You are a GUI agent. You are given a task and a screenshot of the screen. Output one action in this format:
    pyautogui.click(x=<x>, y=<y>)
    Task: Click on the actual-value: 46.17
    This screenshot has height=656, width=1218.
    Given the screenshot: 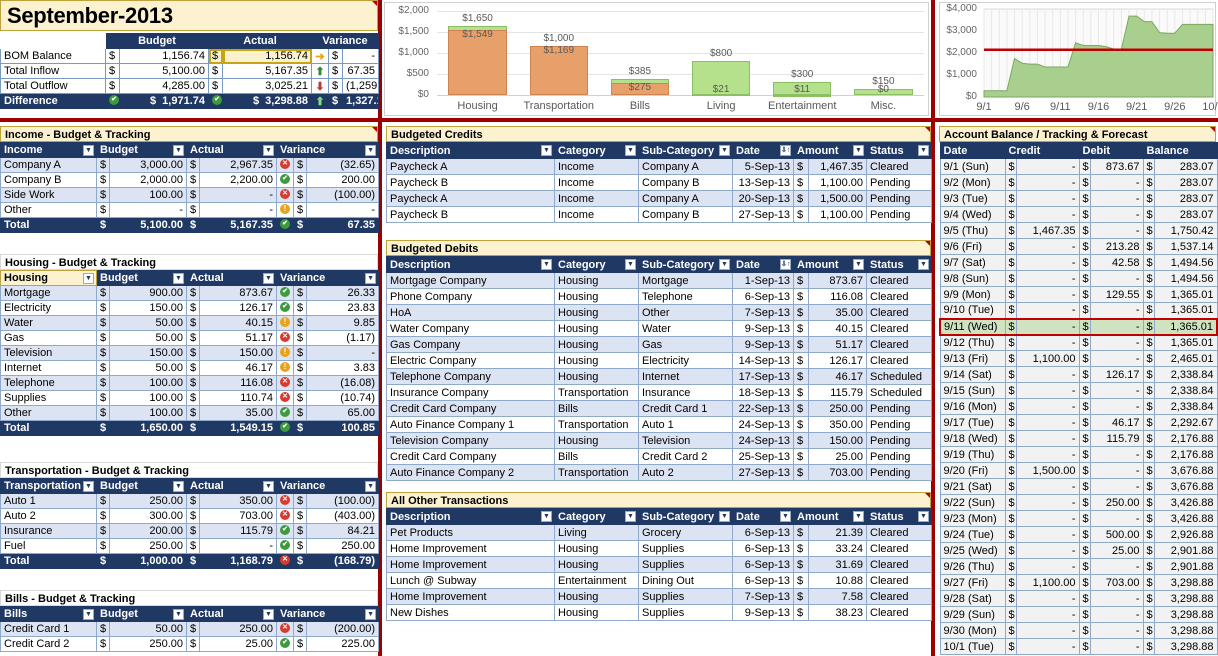 What is the action you would take?
    pyautogui.click(x=238, y=368)
    